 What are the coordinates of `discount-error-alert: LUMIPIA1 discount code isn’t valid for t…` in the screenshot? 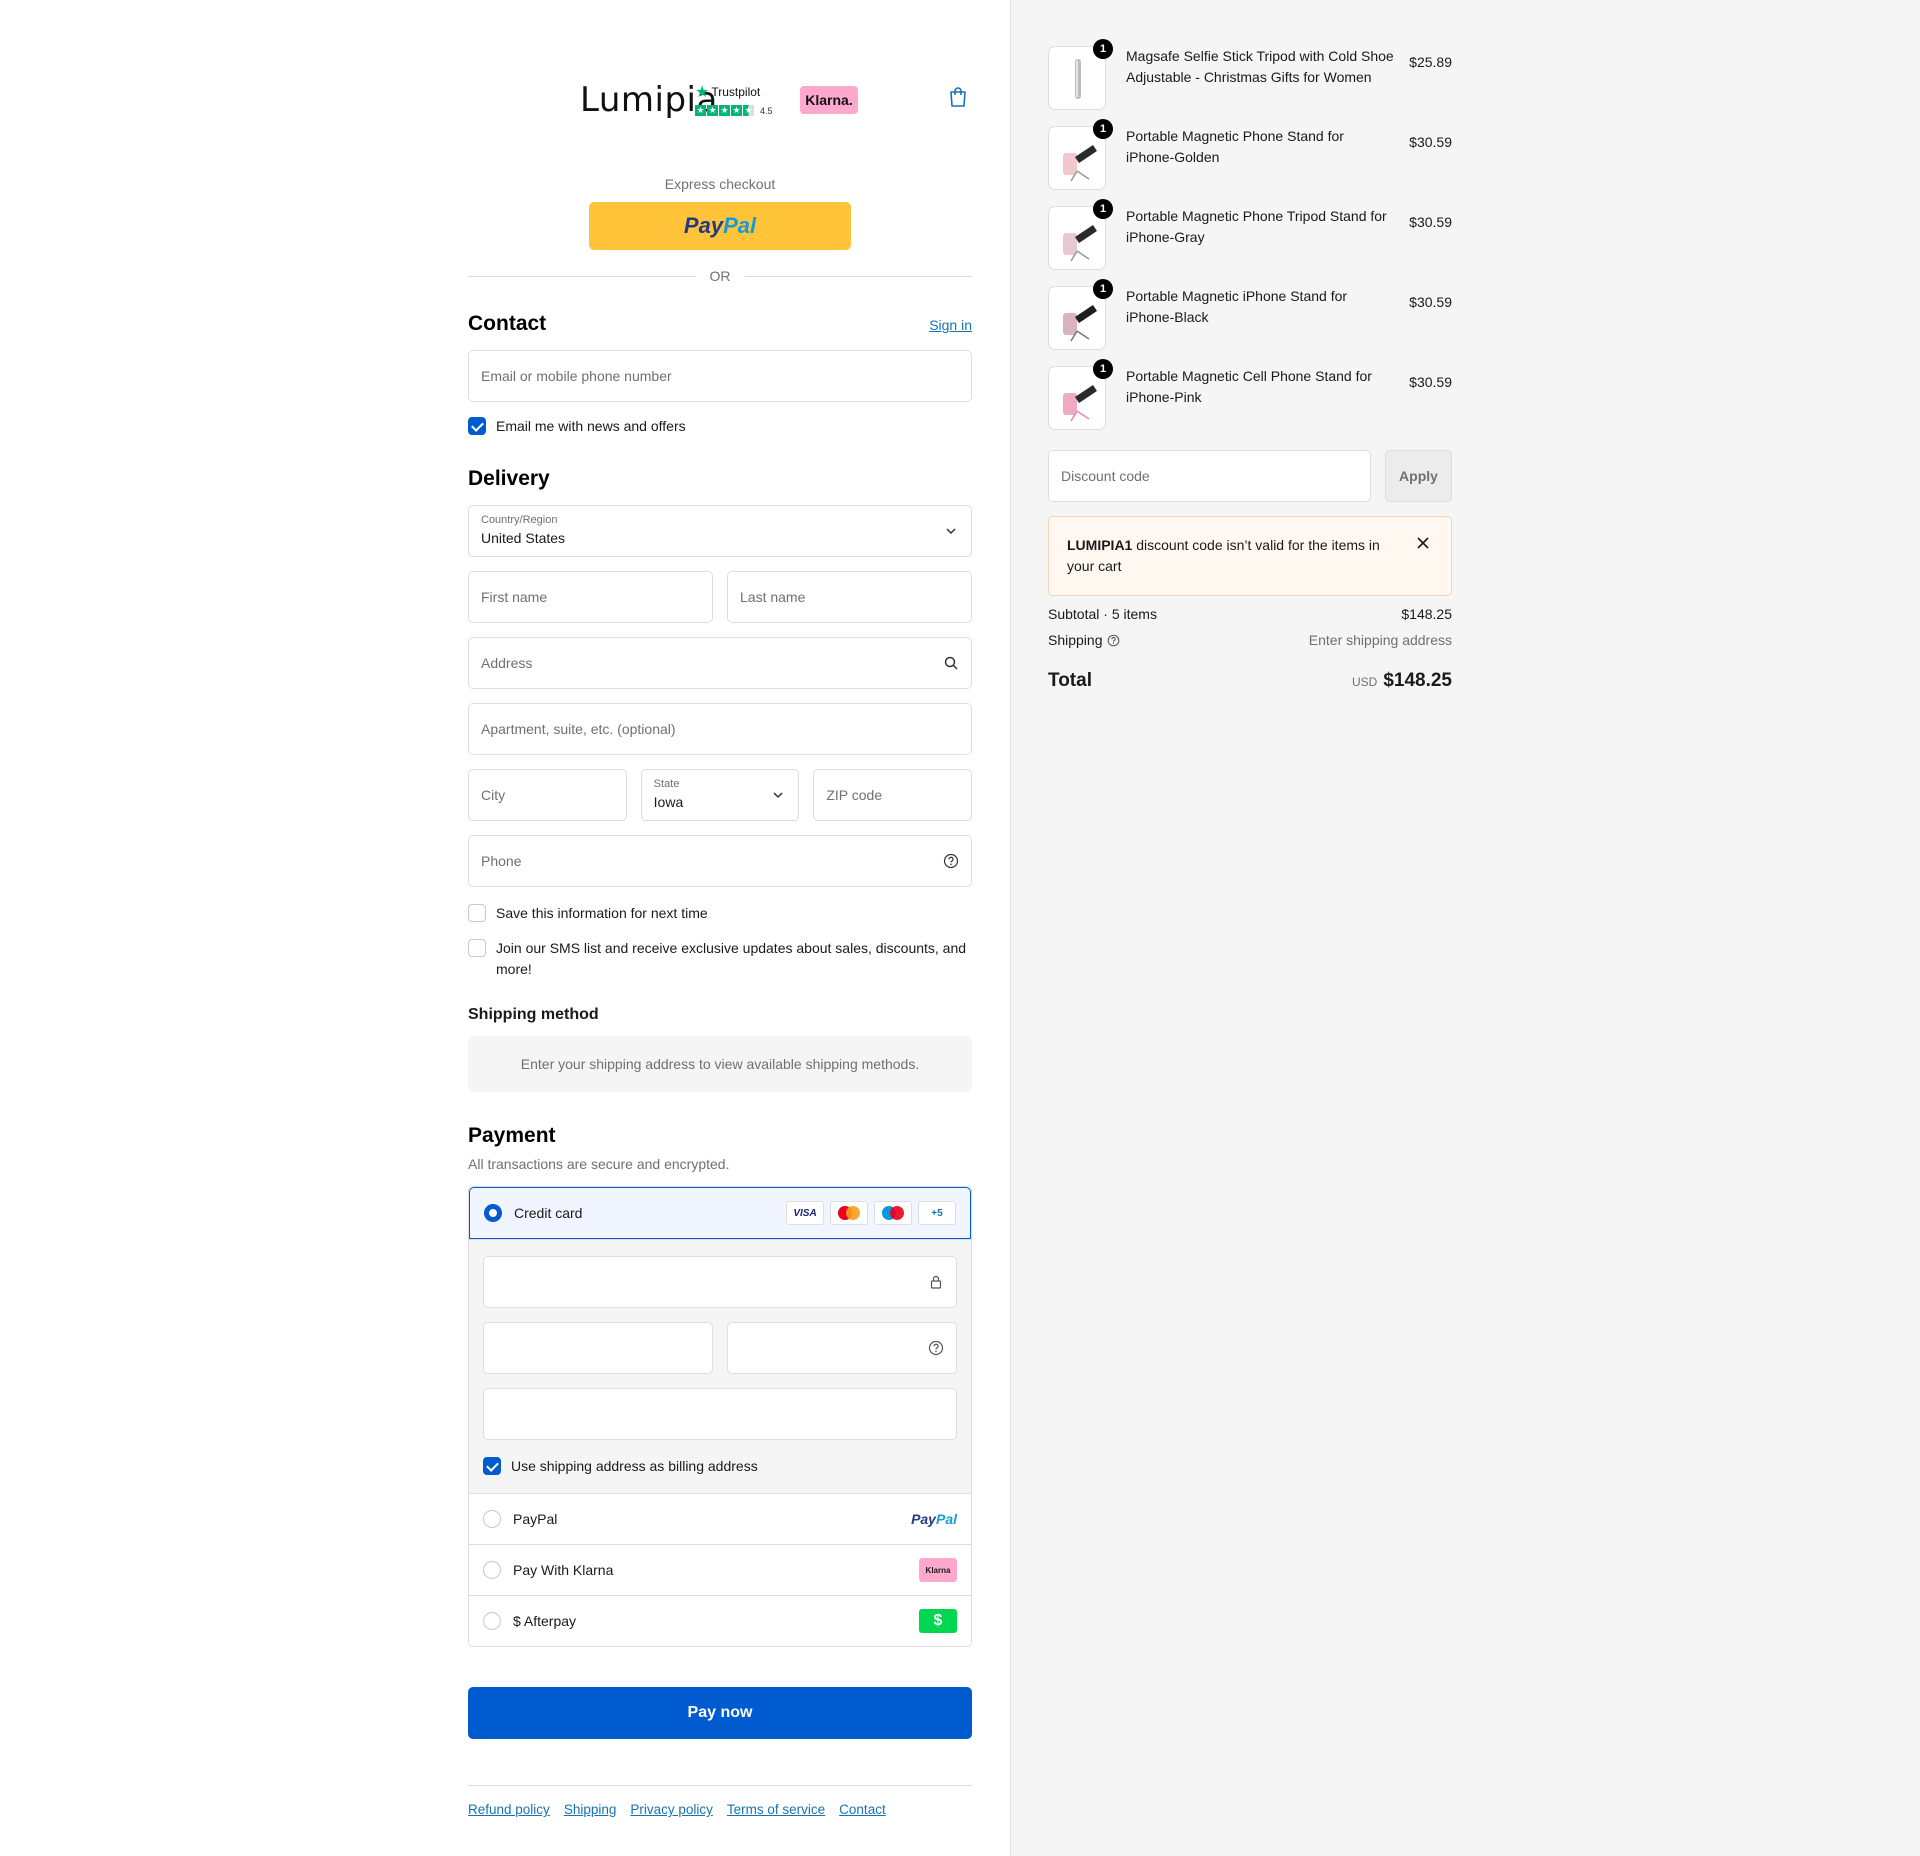 It's located at (1250, 556).